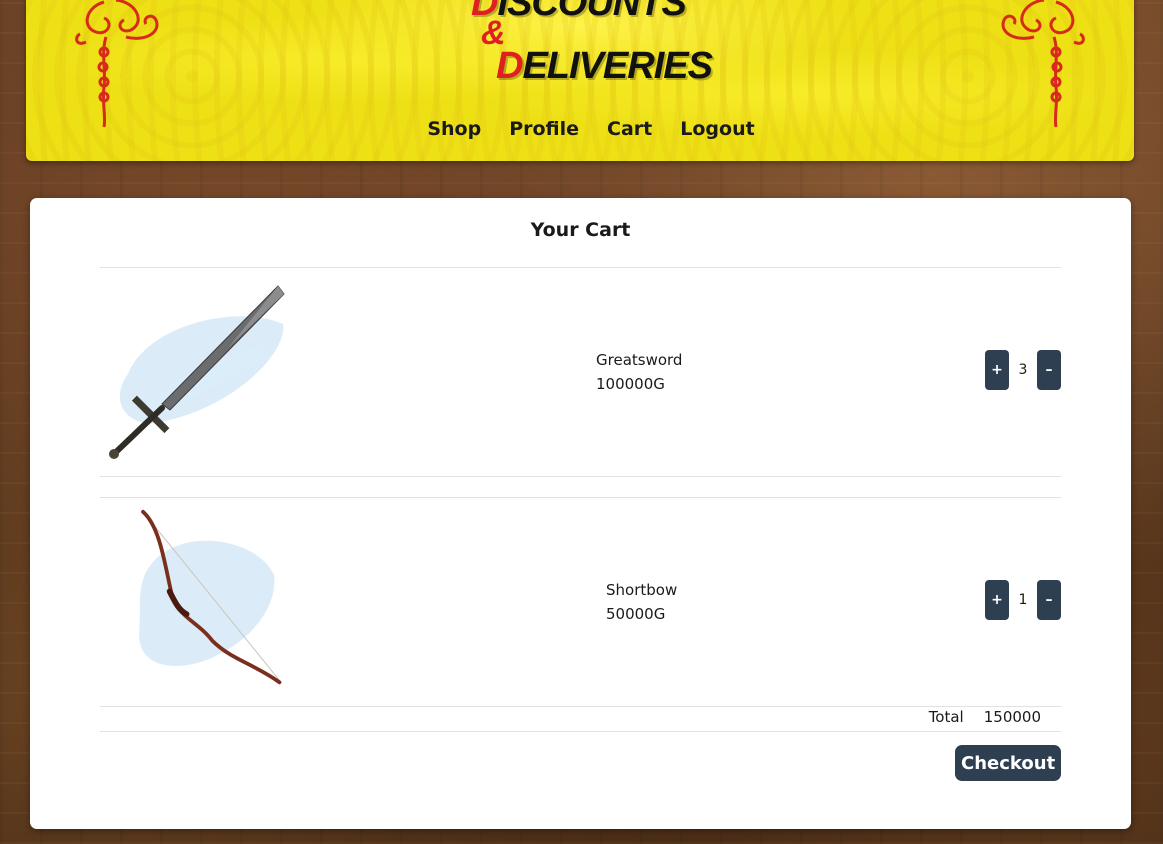 The image size is (1163, 844). Describe the element at coordinates (580, 230) in the screenshot. I see `cart-title: Your Cart` at that location.